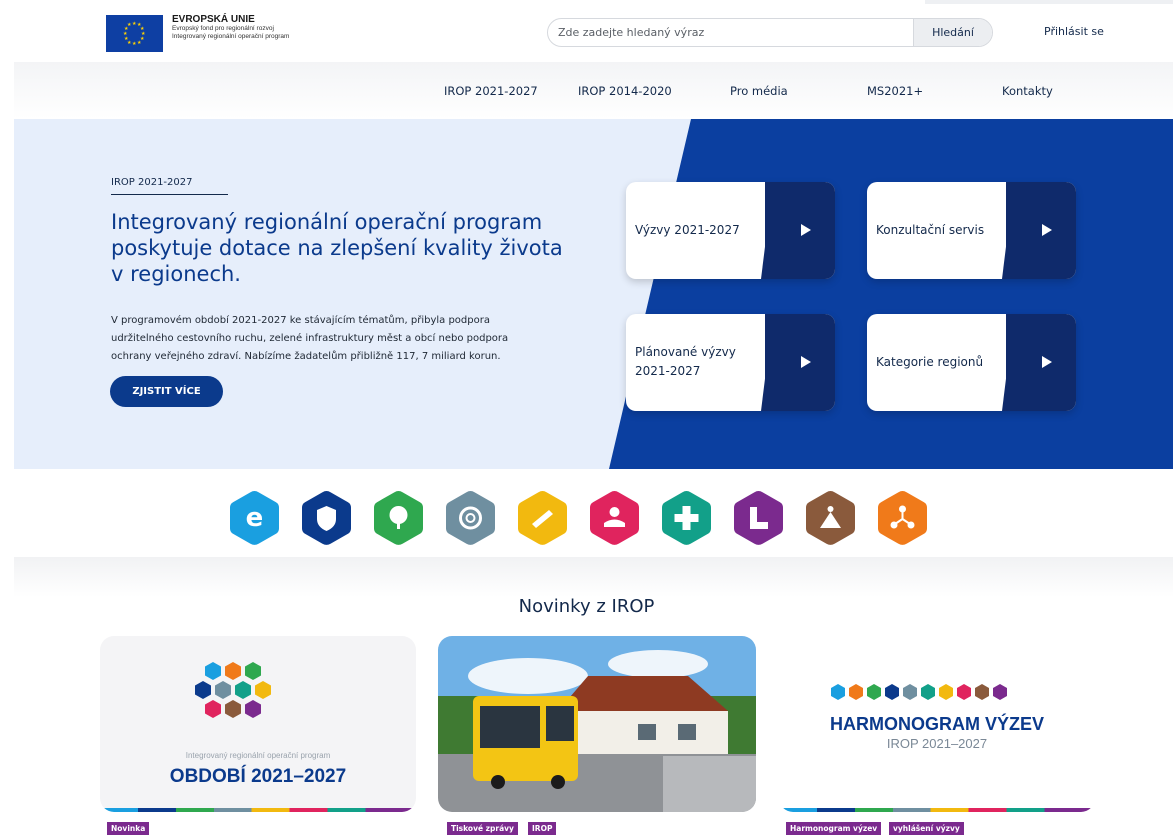  Describe the element at coordinates (895, 91) in the screenshot. I see `nav-ms2021: MS2021+` at that location.